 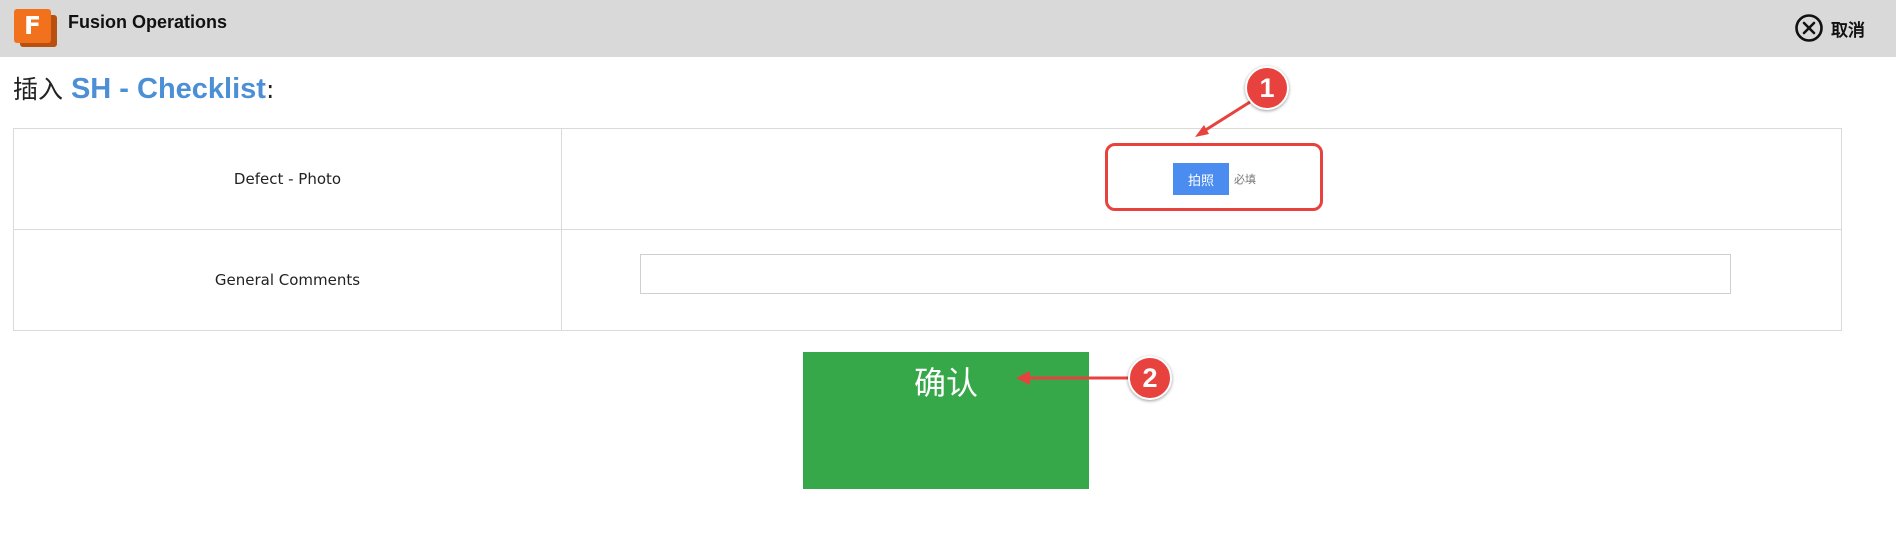 What do you see at coordinates (148, 22) in the screenshot?
I see `app-title: Fusion Operations` at bounding box center [148, 22].